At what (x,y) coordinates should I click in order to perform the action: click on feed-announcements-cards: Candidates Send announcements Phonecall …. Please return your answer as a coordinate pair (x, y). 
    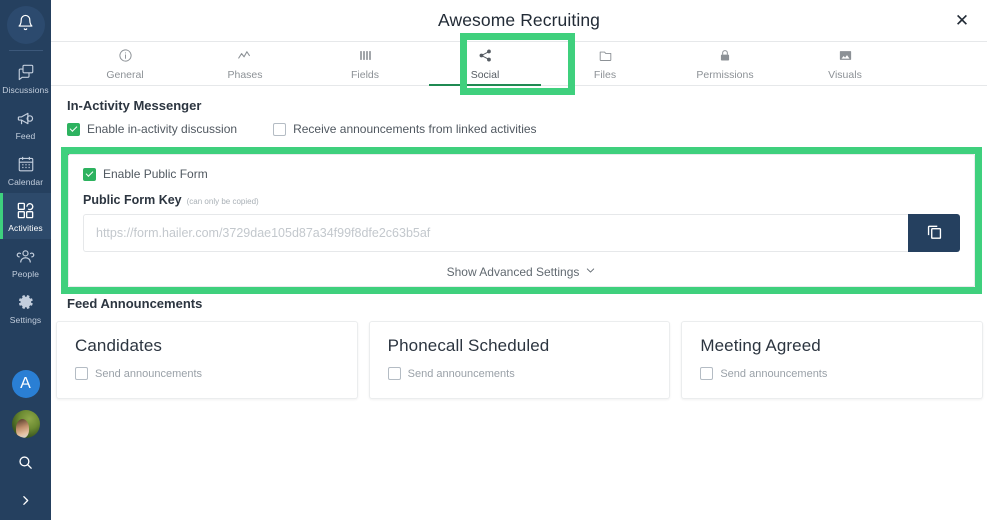
    Looking at the image, I should click on (520, 360).